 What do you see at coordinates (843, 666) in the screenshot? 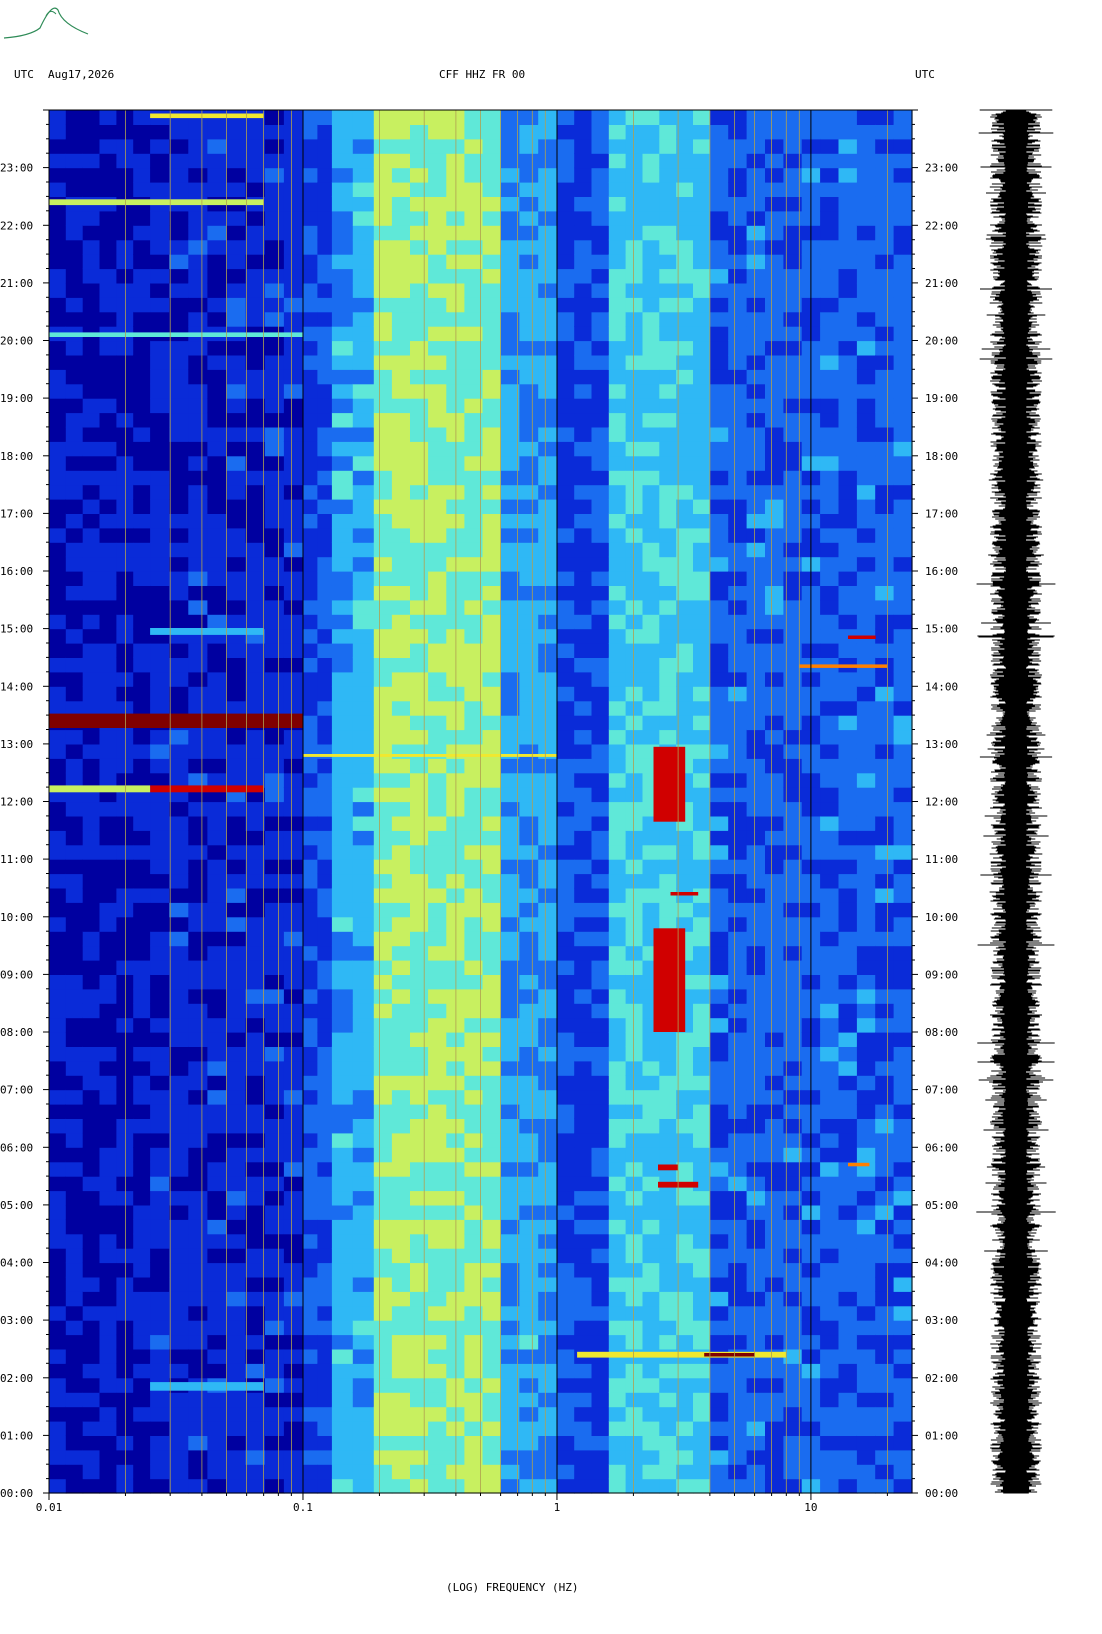
I see `spectrogram-event` at bounding box center [843, 666].